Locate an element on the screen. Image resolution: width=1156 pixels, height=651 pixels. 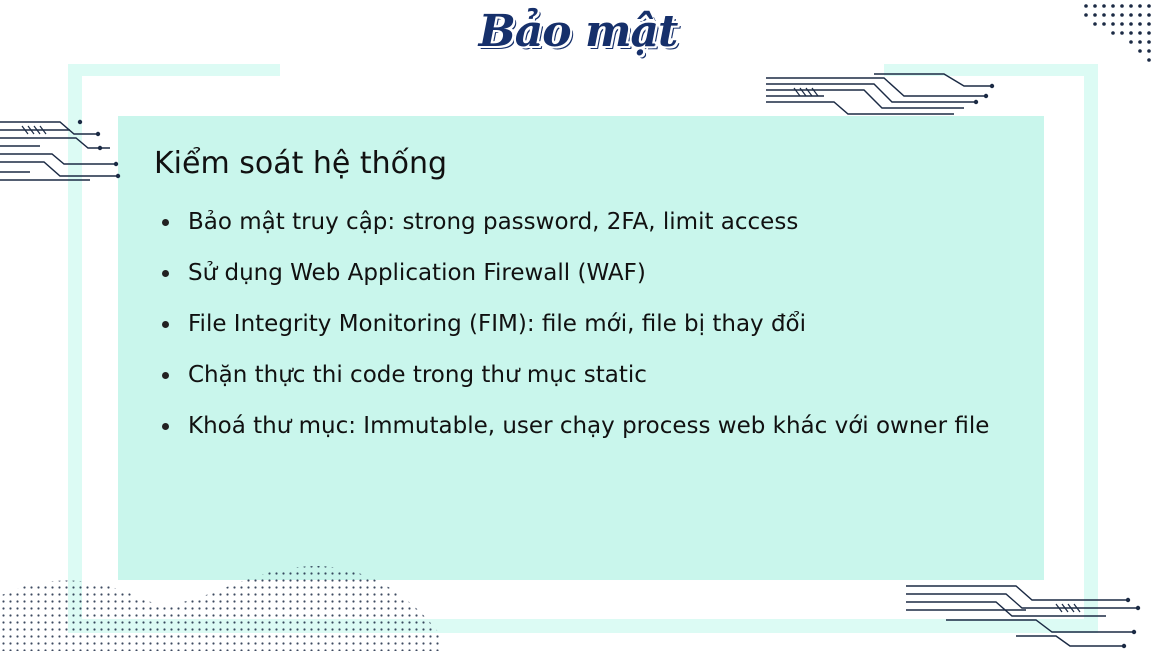
frame-top-left is located at coordinates (174, 70).